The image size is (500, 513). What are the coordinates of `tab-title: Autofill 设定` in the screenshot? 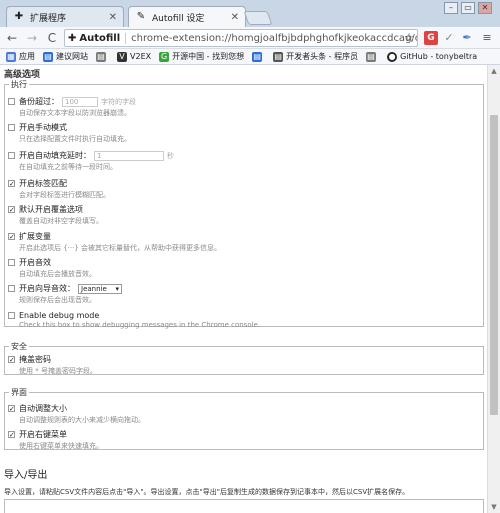 It's located at (178, 18).